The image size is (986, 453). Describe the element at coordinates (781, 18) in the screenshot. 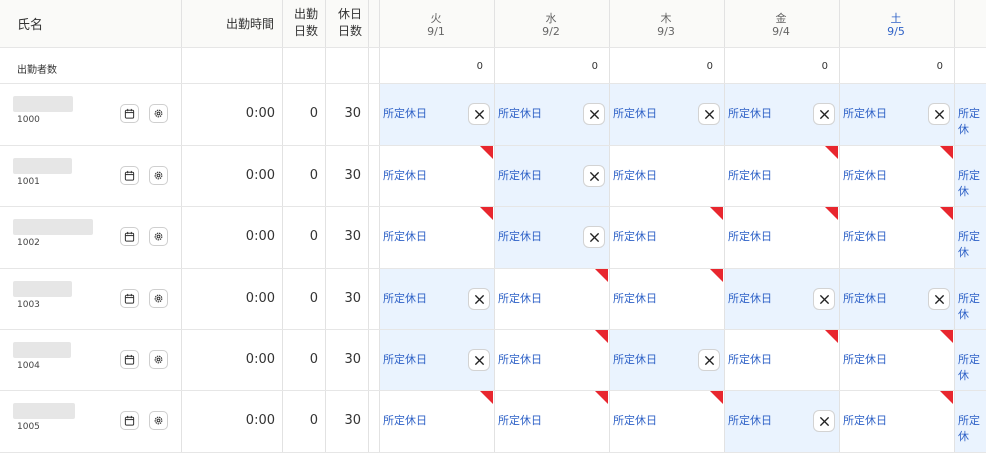

I see `day-of-week: 金` at that location.